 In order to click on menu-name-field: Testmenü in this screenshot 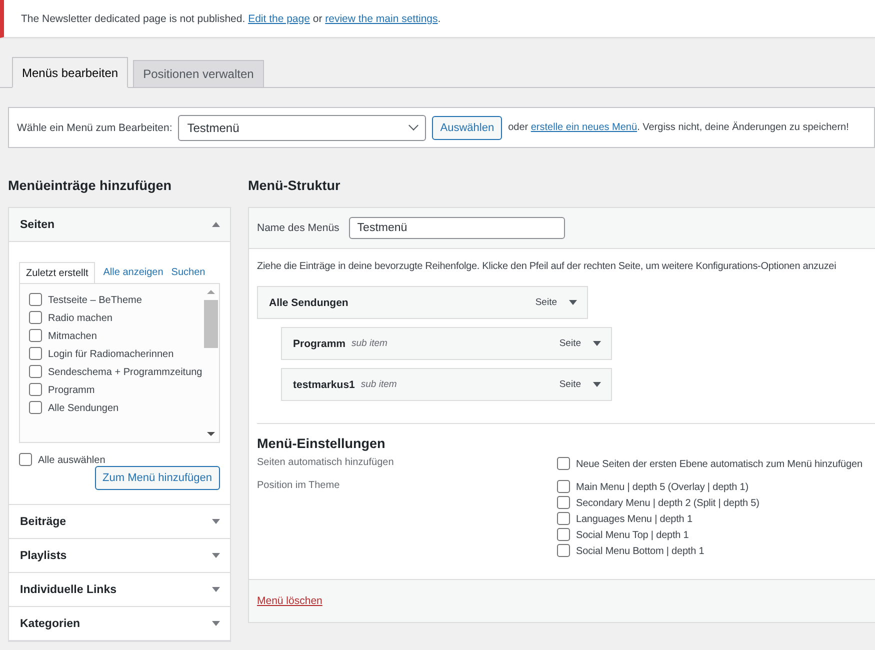, I will do `click(457, 228)`.